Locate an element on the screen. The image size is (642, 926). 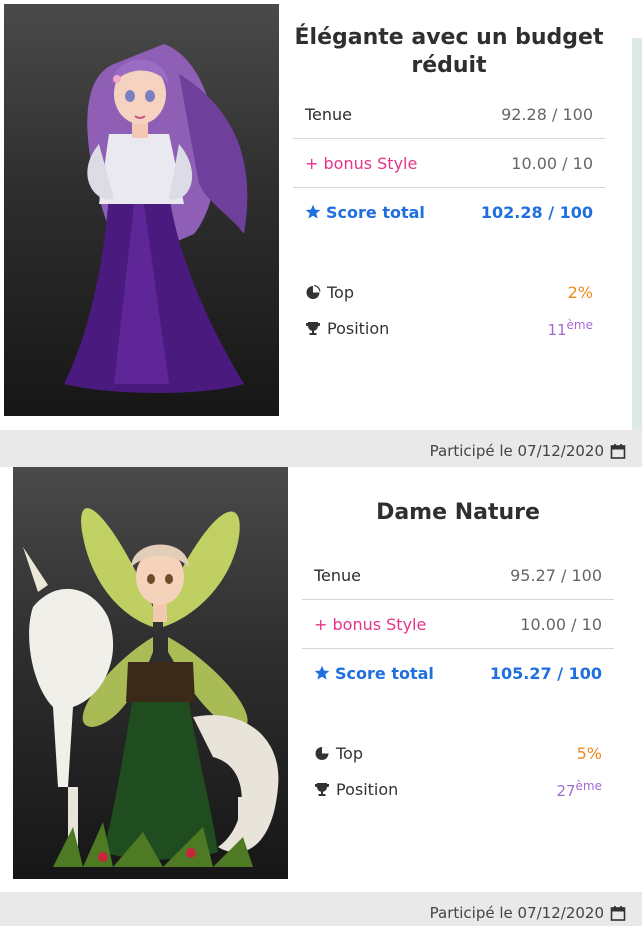
ranking-stats: Top 2% Position 11ème is located at coordinates (449, 310).